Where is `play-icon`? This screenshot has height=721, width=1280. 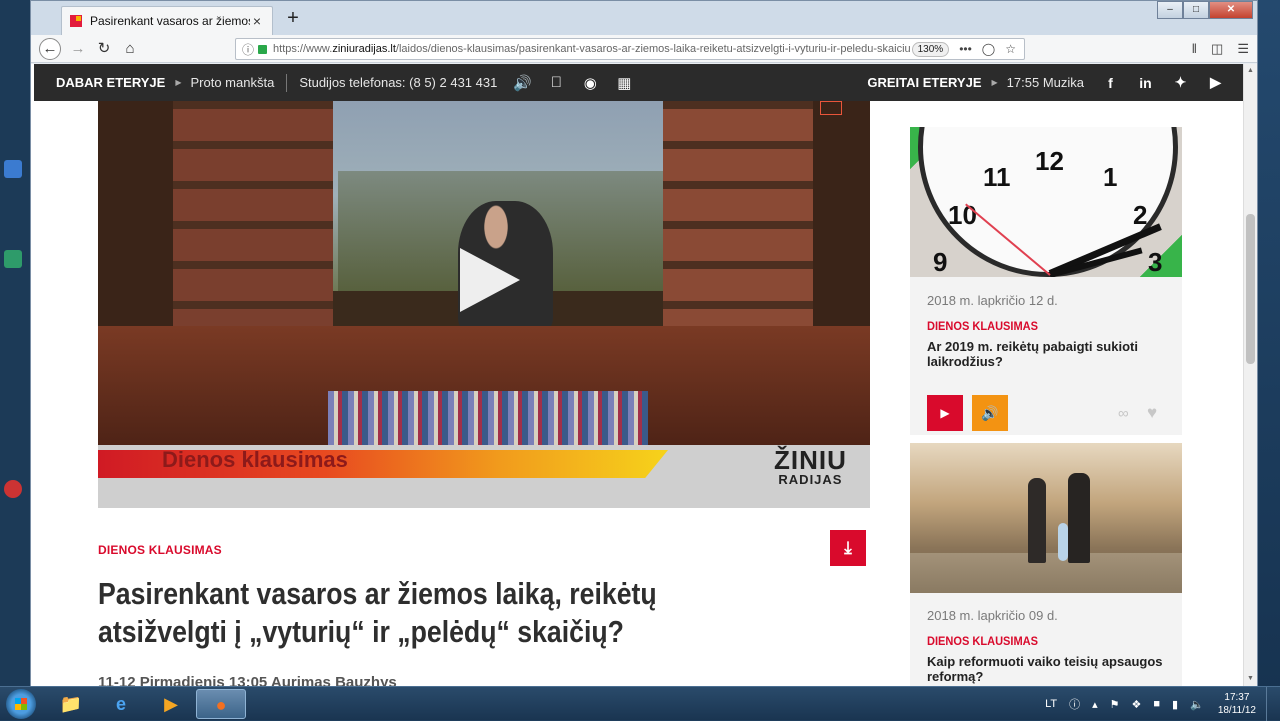 play-icon is located at coordinates (490, 280).